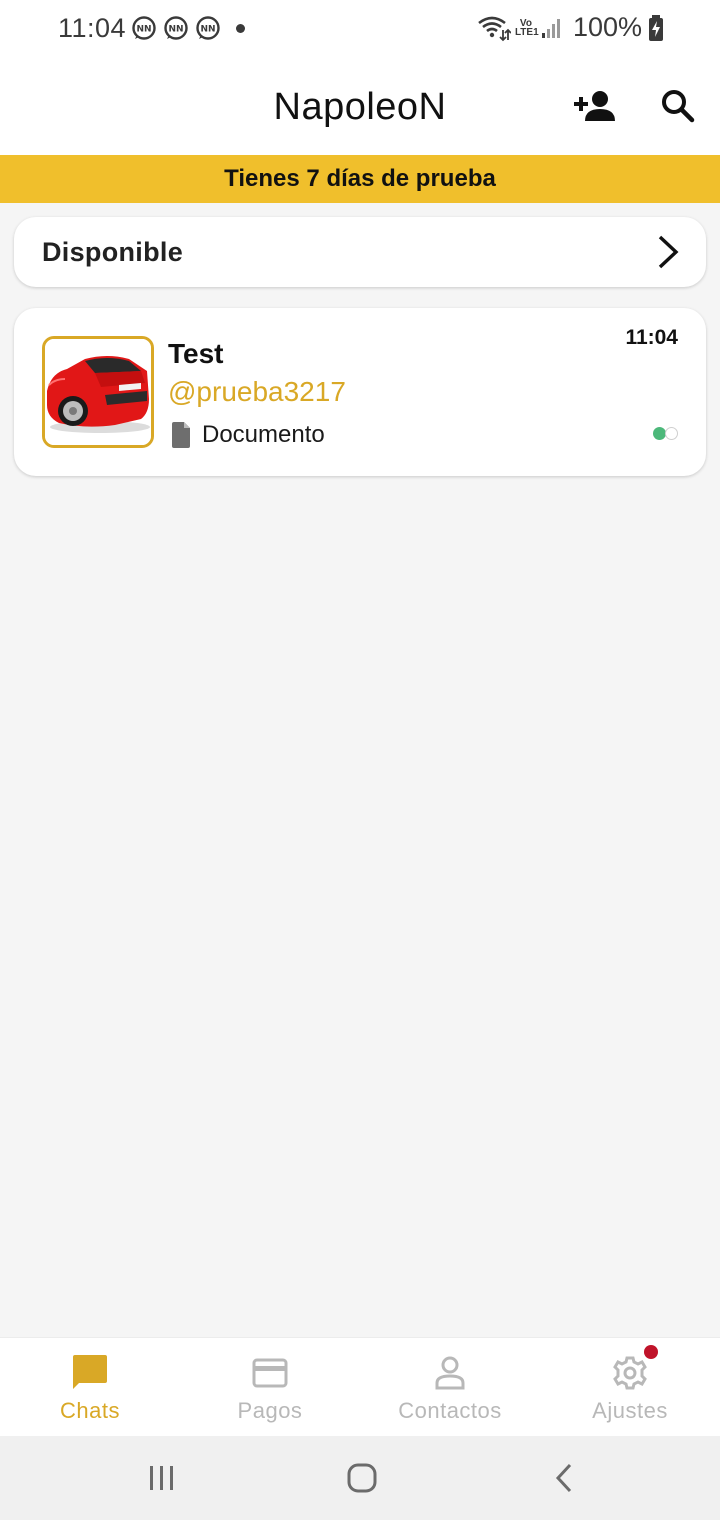 This screenshot has height=1520, width=720. What do you see at coordinates (270, 1373) in the screenshot?
I see `card-icon` at bounding box center [270, 1373].